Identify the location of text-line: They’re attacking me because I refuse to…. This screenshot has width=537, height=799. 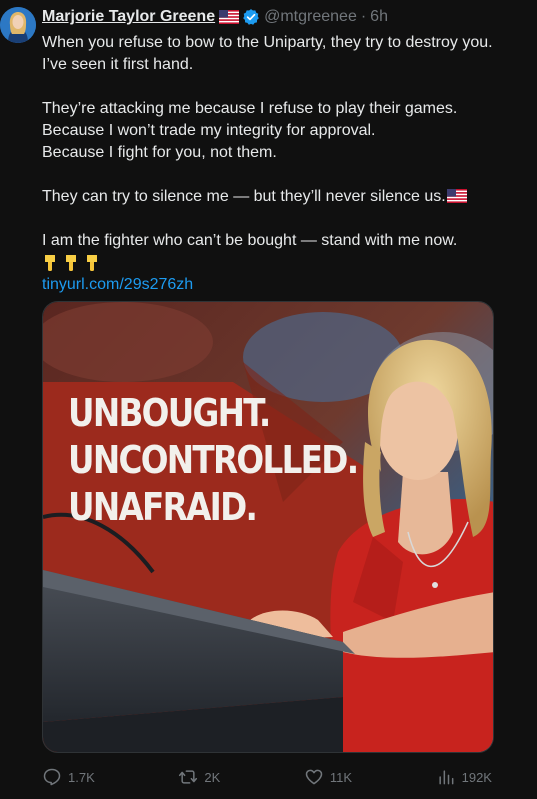
(250, 108).